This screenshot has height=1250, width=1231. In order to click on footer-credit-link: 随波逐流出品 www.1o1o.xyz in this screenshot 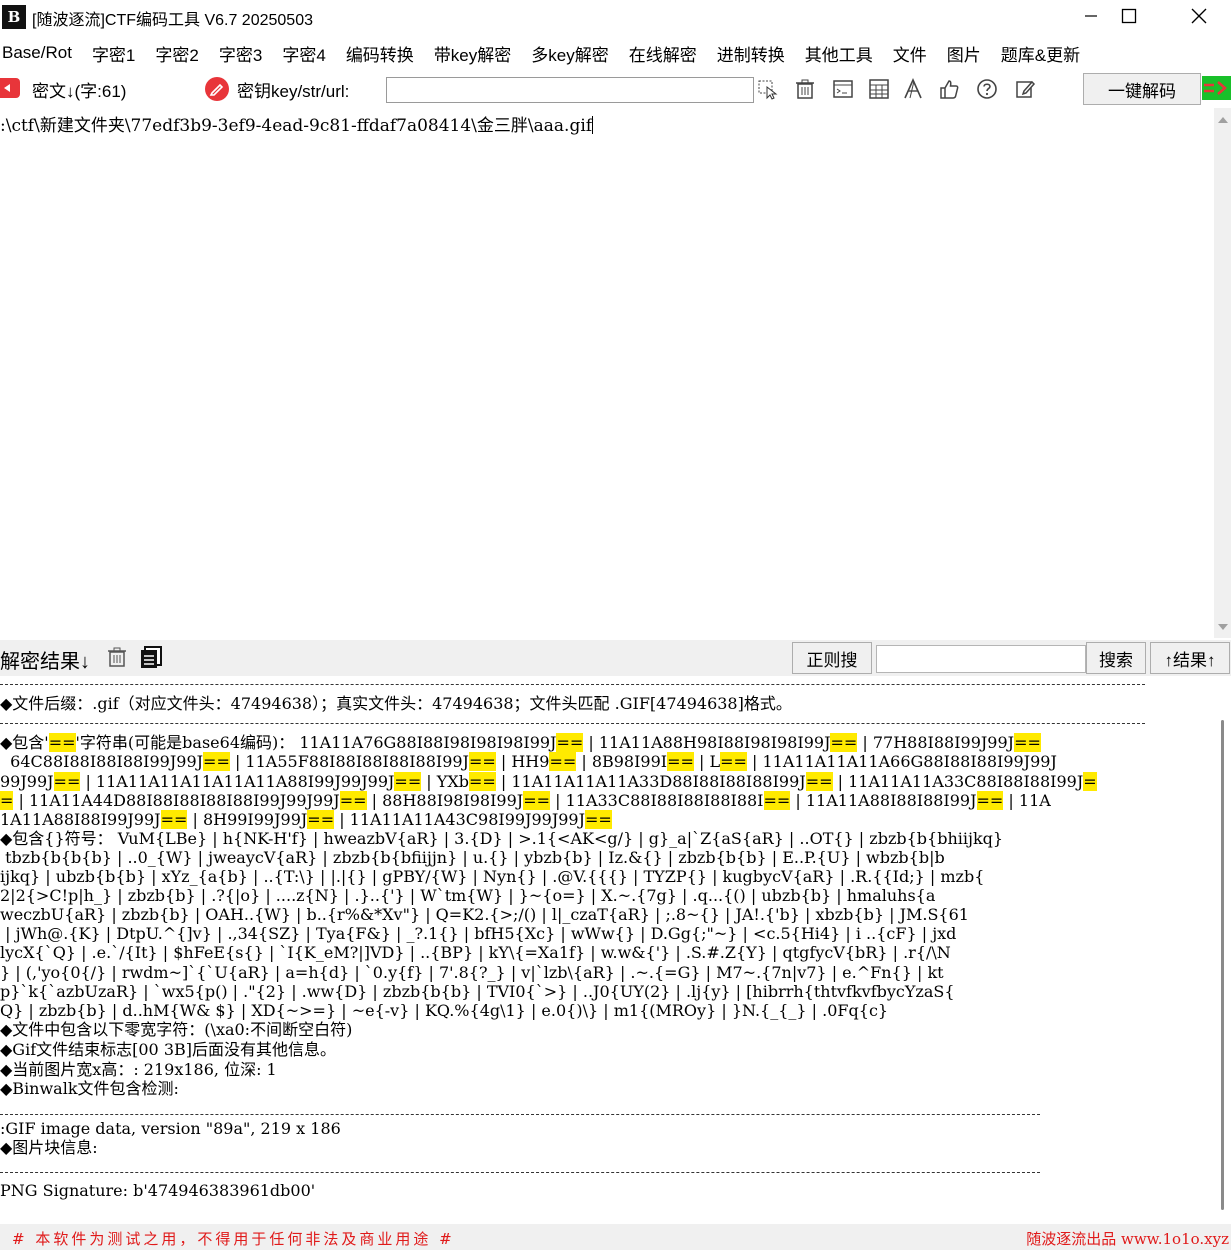, I will do `click(1127, 1238)`.